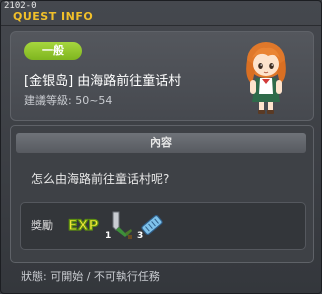 This screenshot has width=322, height=294. I want to click on quest-recommended-level: 建議等級: 50~54, so click(68, 100).